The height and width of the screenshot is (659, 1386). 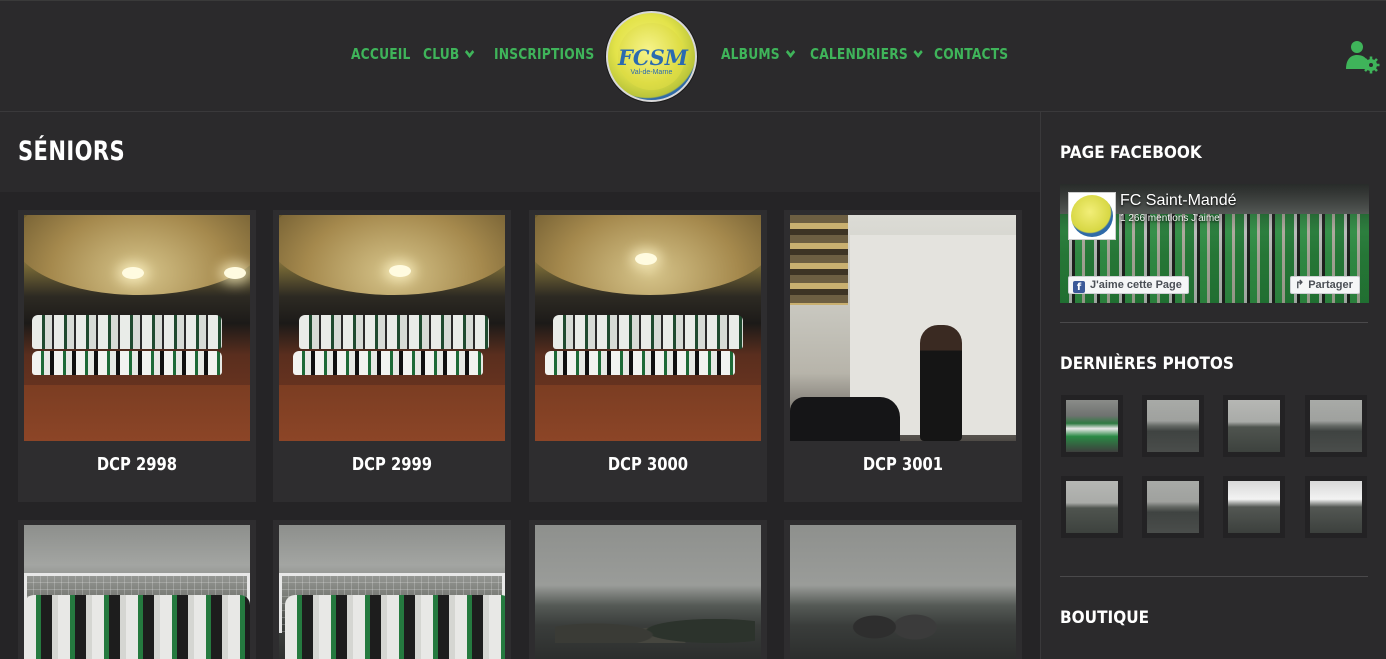 What do you see at coordinates (941, 383) in the screenshot?
I see `photo-person` at bounding box center [941, 383].